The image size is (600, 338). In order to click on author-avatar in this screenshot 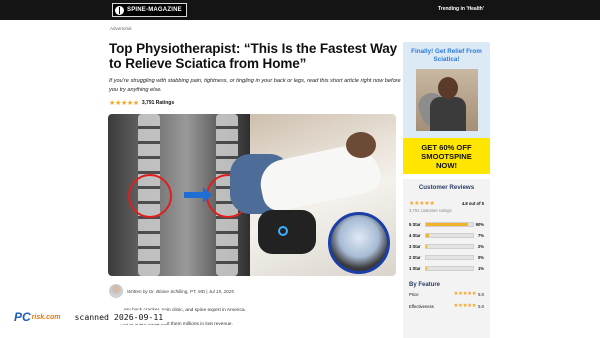, I will do `click(116, 291)`.